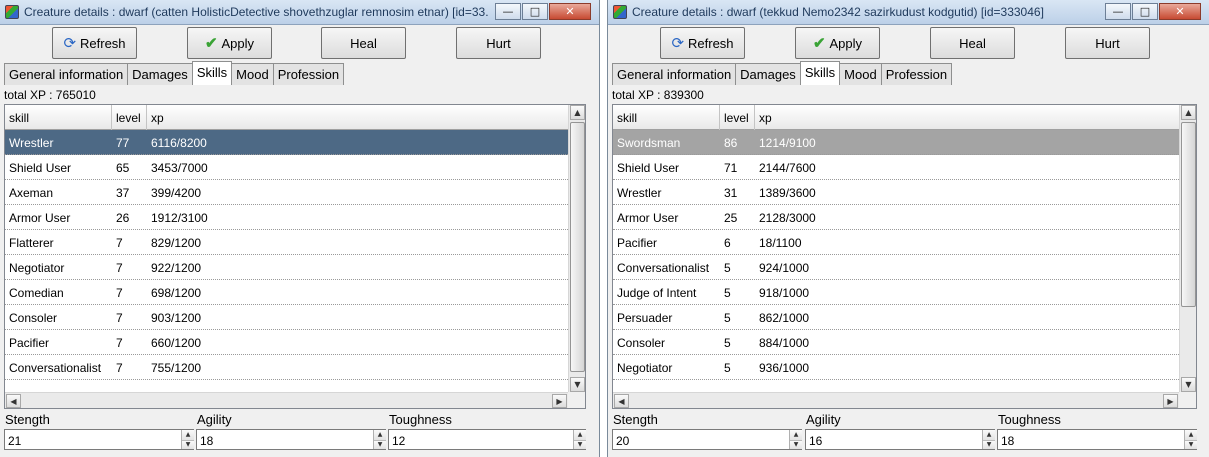  What do you see at coordinates (286, 367) in the screenshot?
I see `table-row: Conversationalist 7 755/1200` at bounding box center [286, 367].